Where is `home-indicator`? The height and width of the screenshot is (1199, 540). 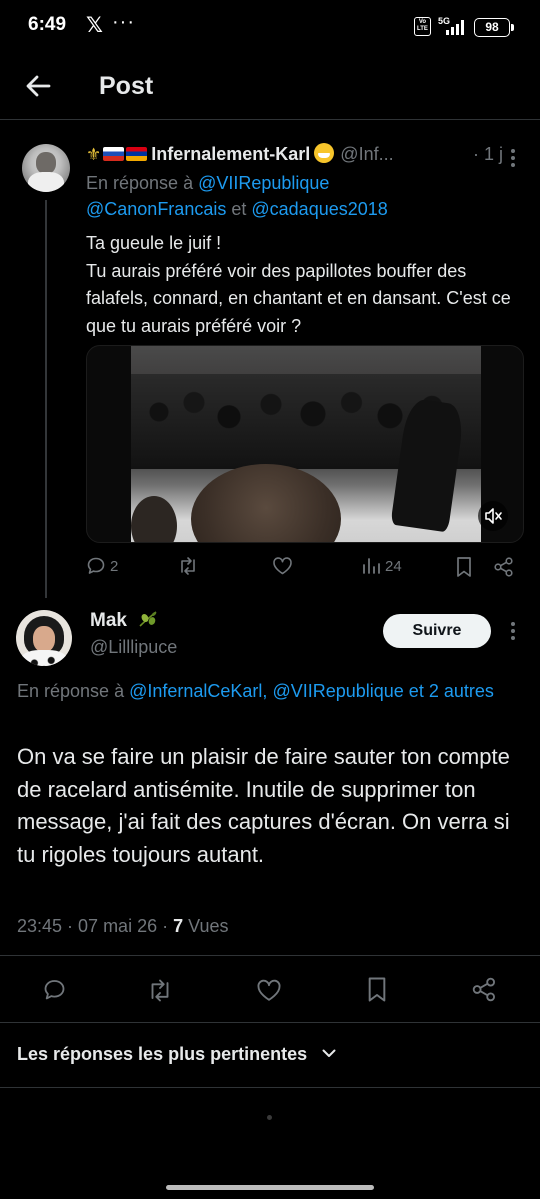
home-indicator is located at coordinates (270, 1187).